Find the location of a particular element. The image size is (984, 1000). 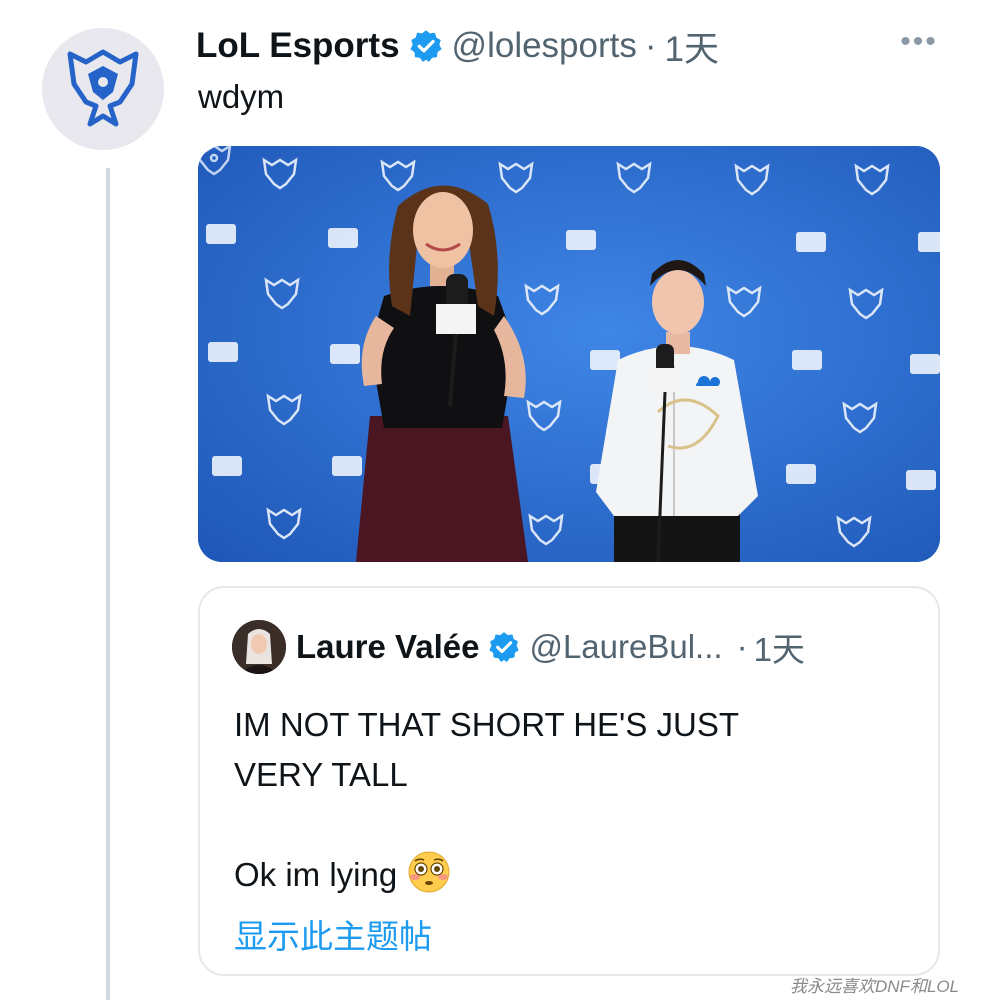

tweet-timestamp: 1天 is located at coordinates (692, 46).